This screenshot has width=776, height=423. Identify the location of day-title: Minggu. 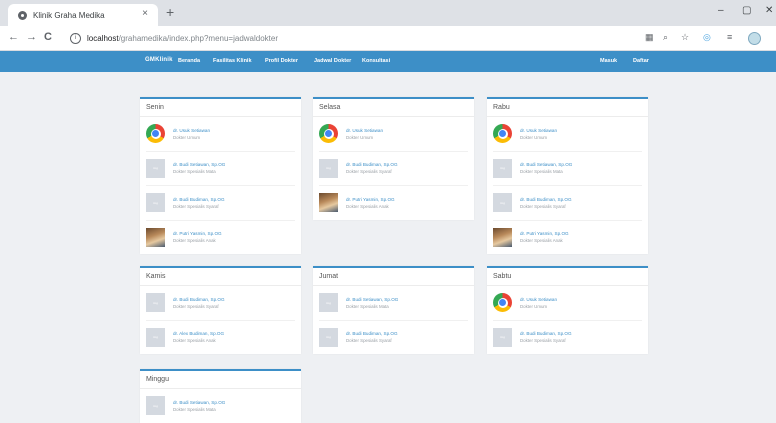
(220, 380).